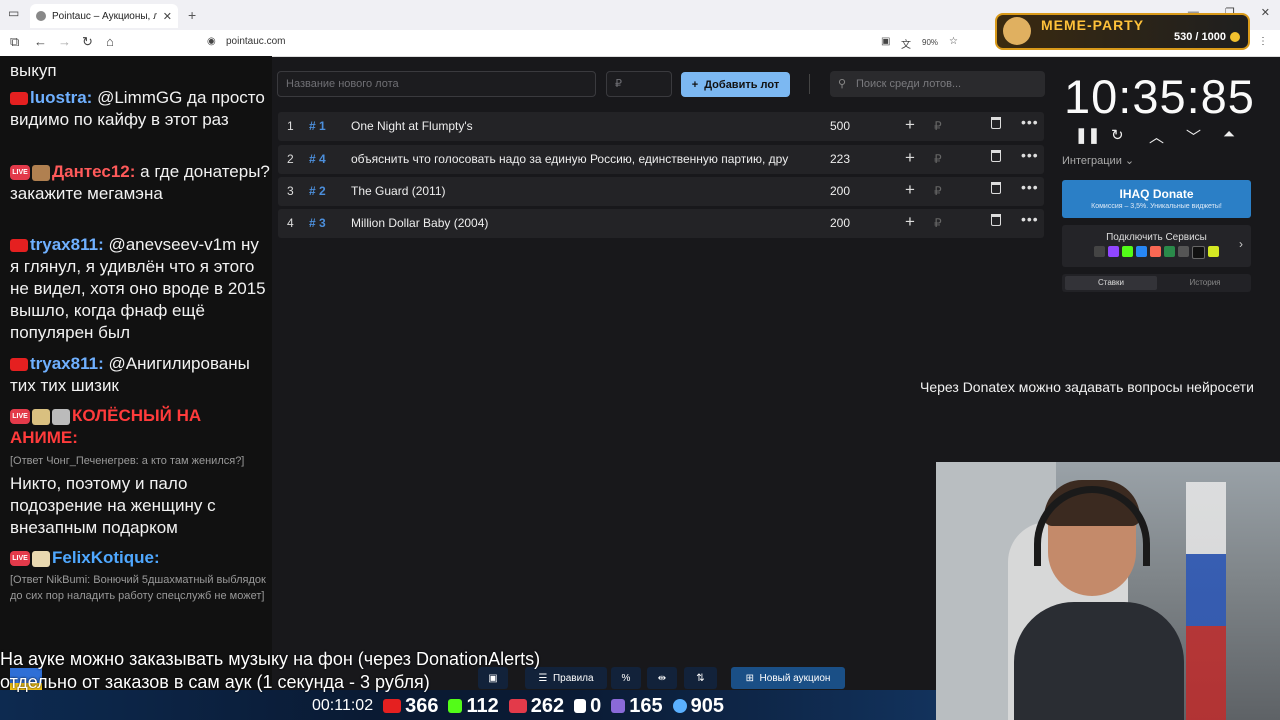  Describe the element at coordinates (661, 191) in the screenshot. I see `lot-row: 3 # 2 The Guard (2011) 200 + ₽ •••` at that location.